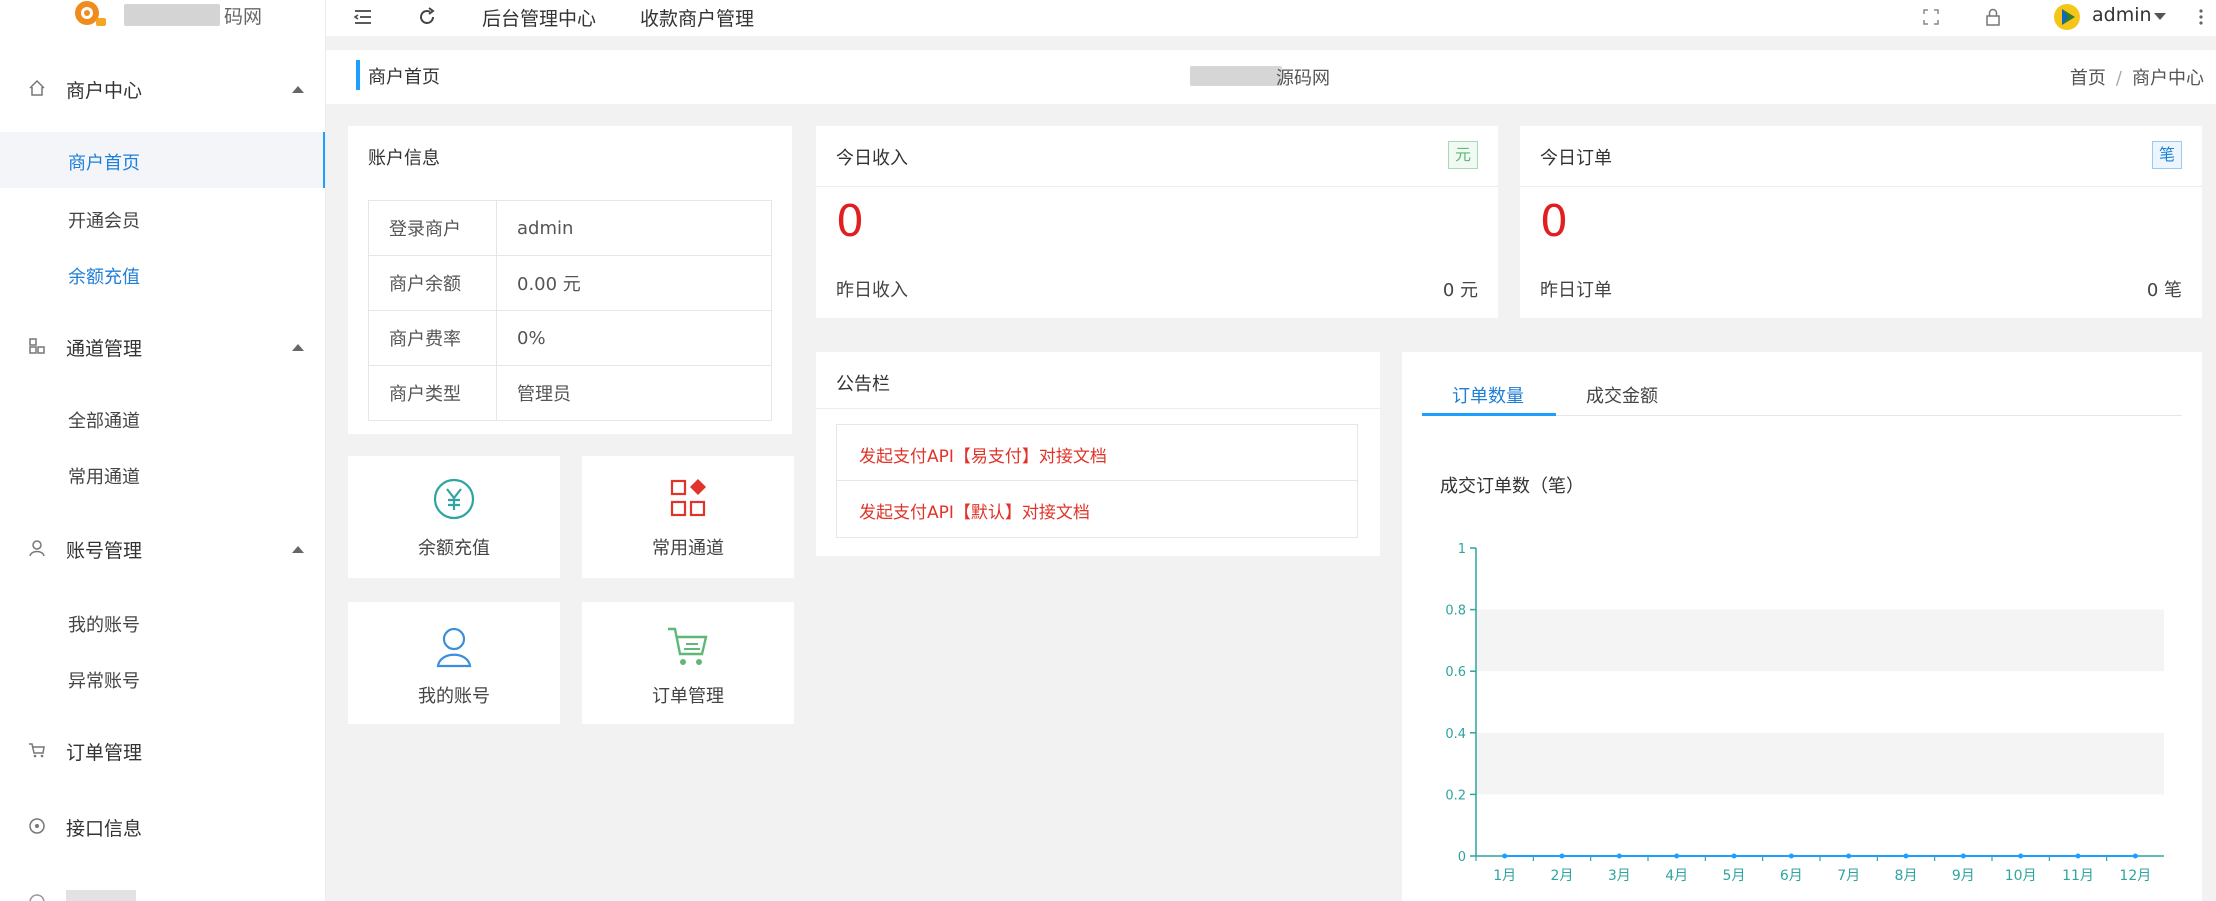 This screenshot has height=901, width=2216. I want to click on brand-logo: 码网, so click(162, 18).